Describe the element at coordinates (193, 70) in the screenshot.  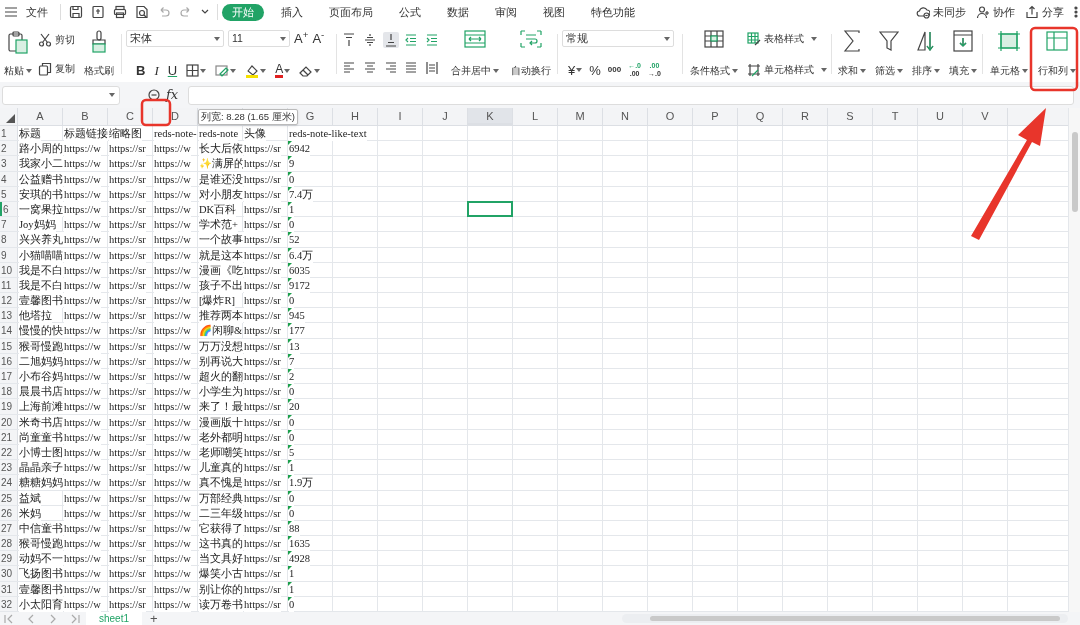
I see `borders-icon` at that location.